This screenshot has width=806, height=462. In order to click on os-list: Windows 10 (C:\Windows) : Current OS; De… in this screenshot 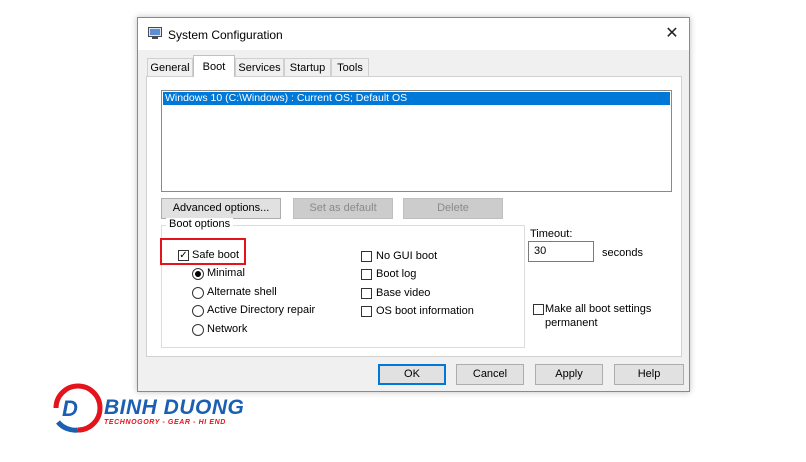, I will do `click(416, 141)`.